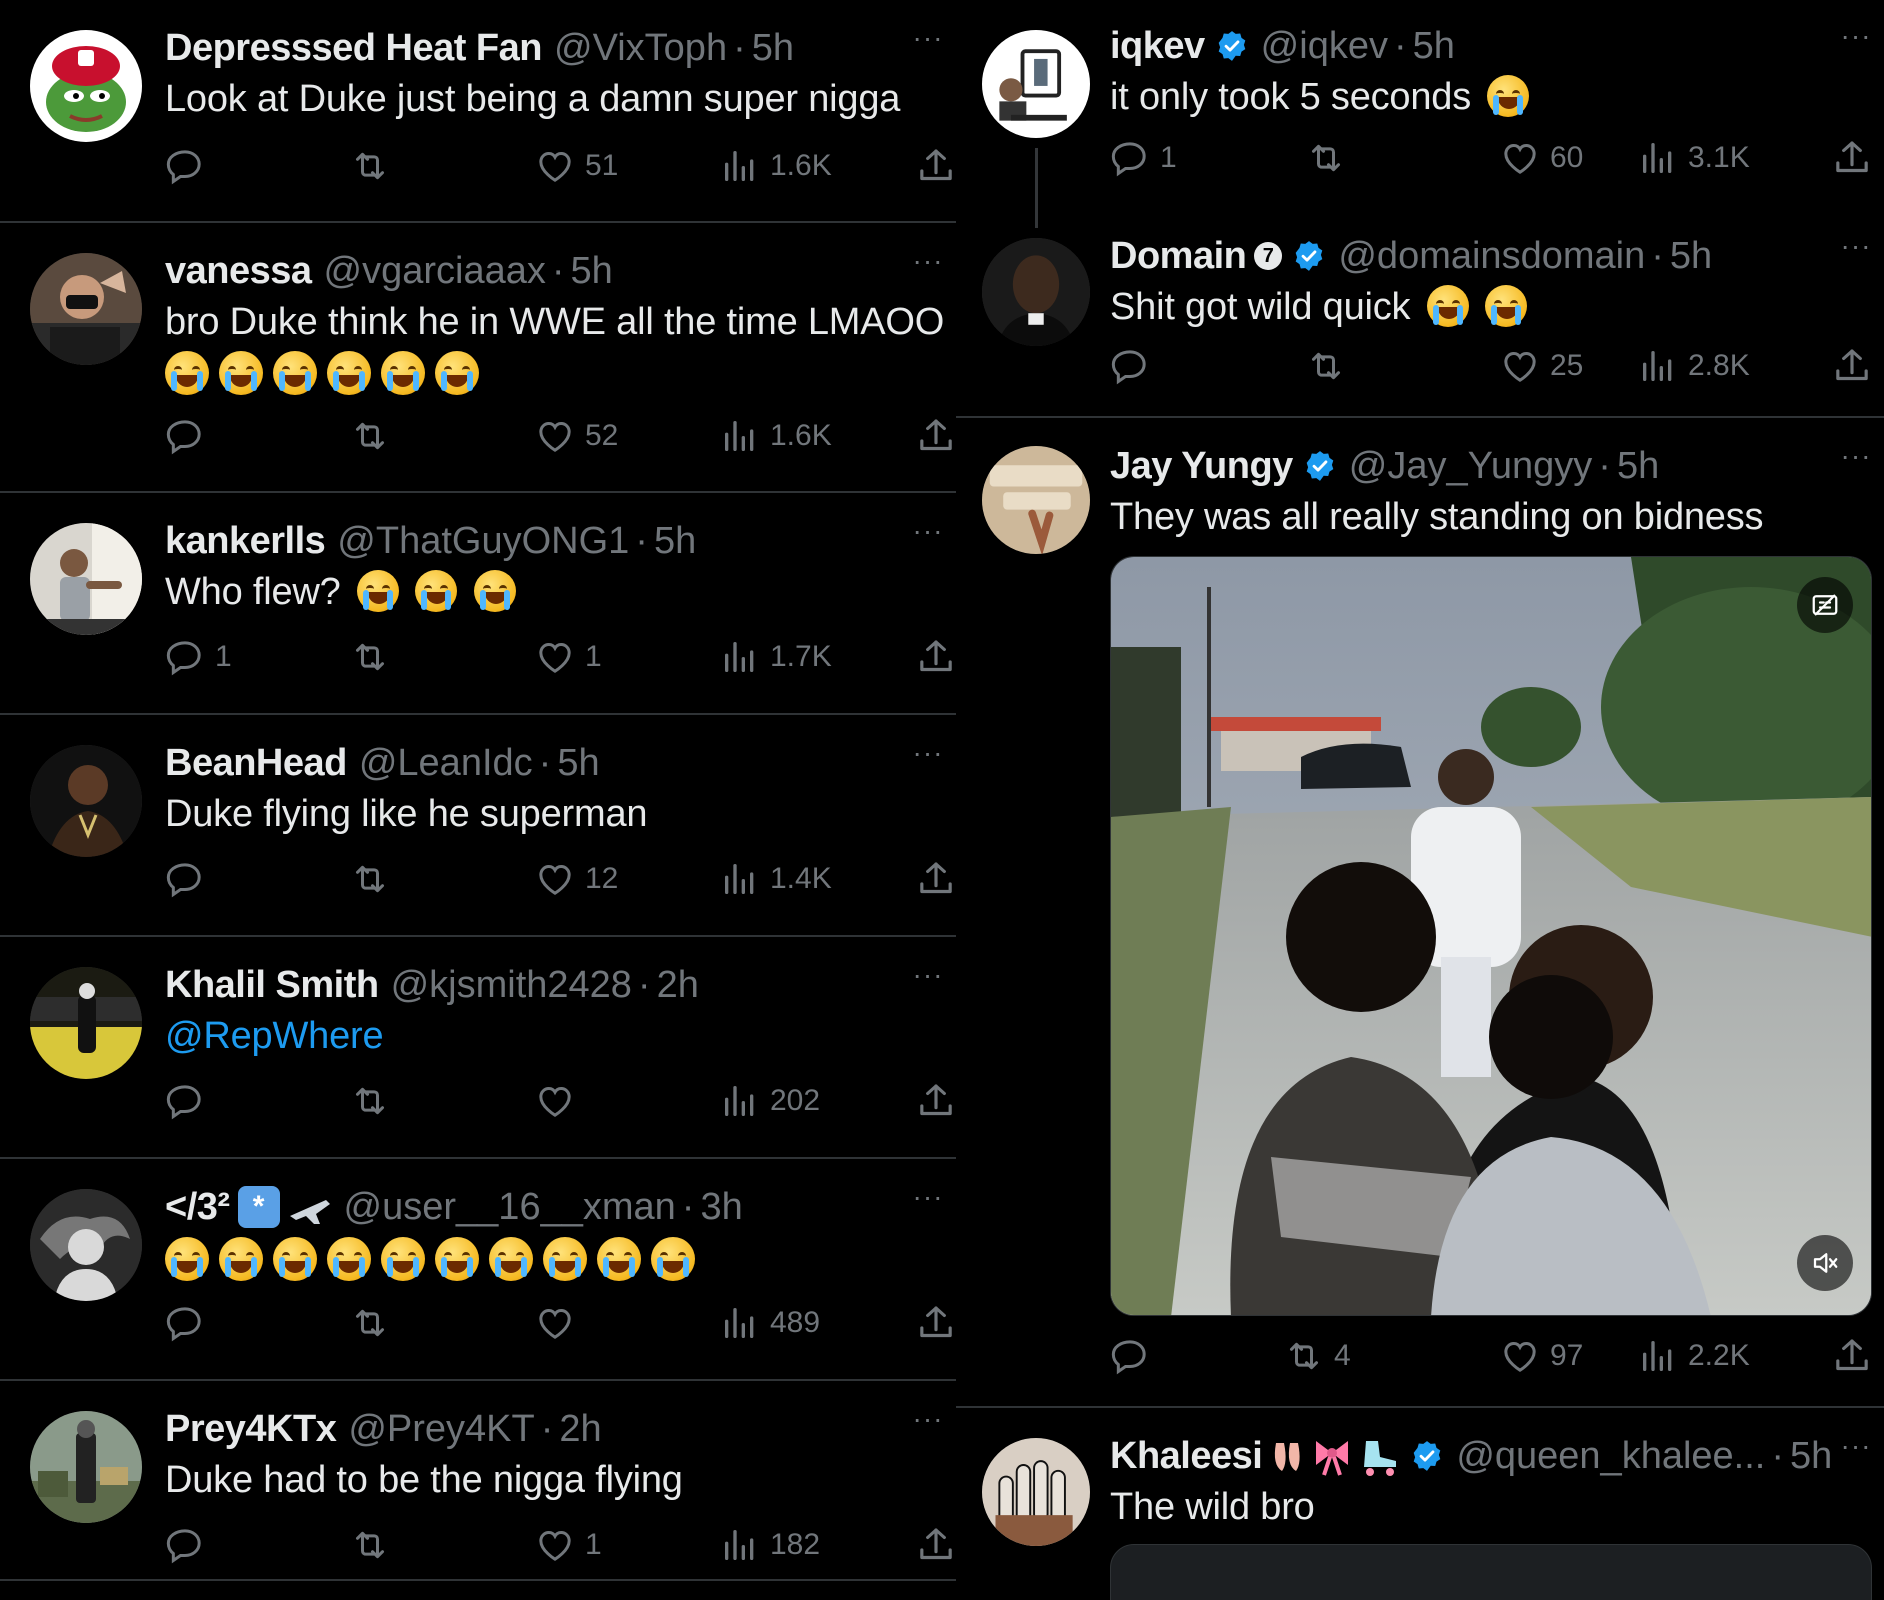 The height and width of the screenshot is (1600, 1884). What do you see at coordinates (245, 541) in the screenshot?
I see `display-name: kankerlls` at bounding box center [245, 541].